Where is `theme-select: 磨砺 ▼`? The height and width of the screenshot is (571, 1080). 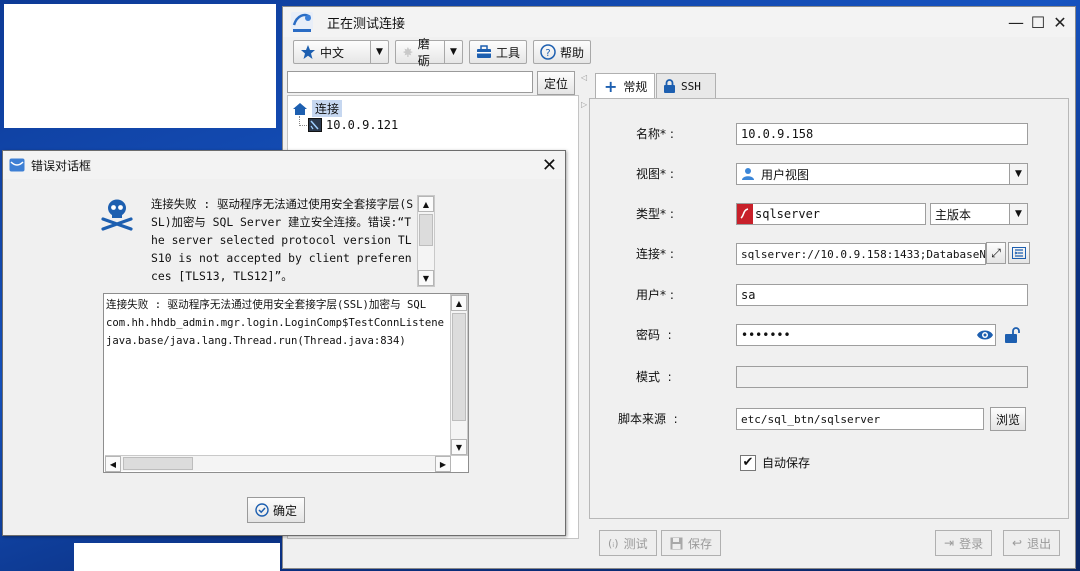
theme-select: 磨砺 ▼ is located at coordinates (429, 52).